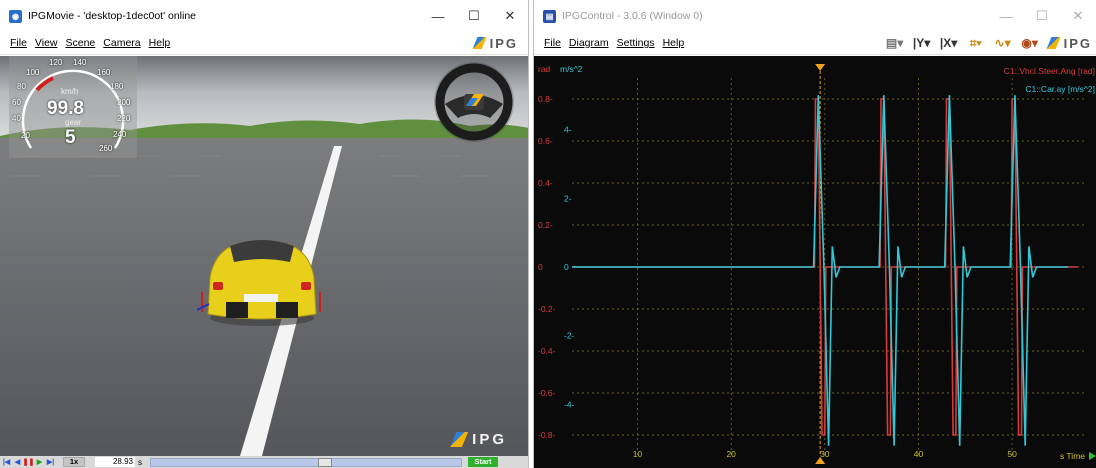 This screenshot has width=1096, height=468. I want to click on y-axis-label-left: rad, so click(544, 69).